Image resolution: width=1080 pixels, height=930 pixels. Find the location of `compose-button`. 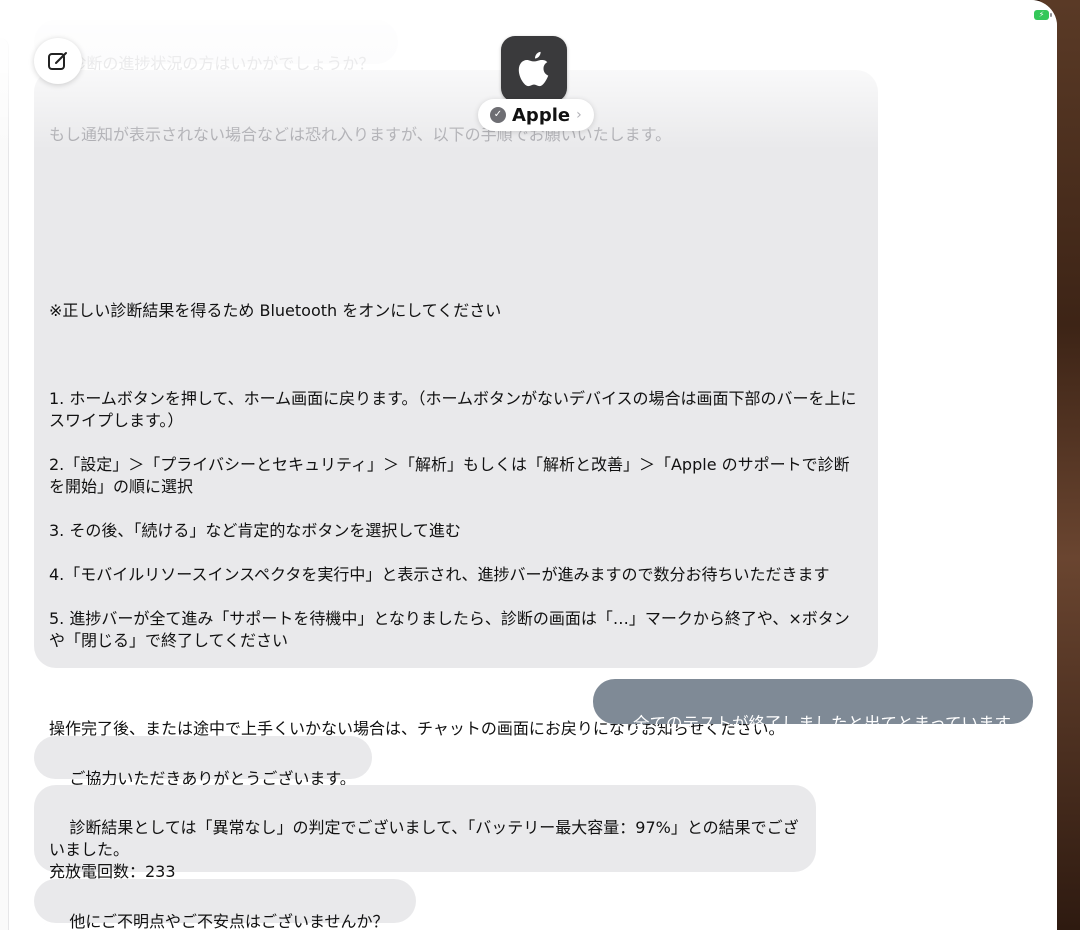

compose-button is located at coordinates (58, 61).